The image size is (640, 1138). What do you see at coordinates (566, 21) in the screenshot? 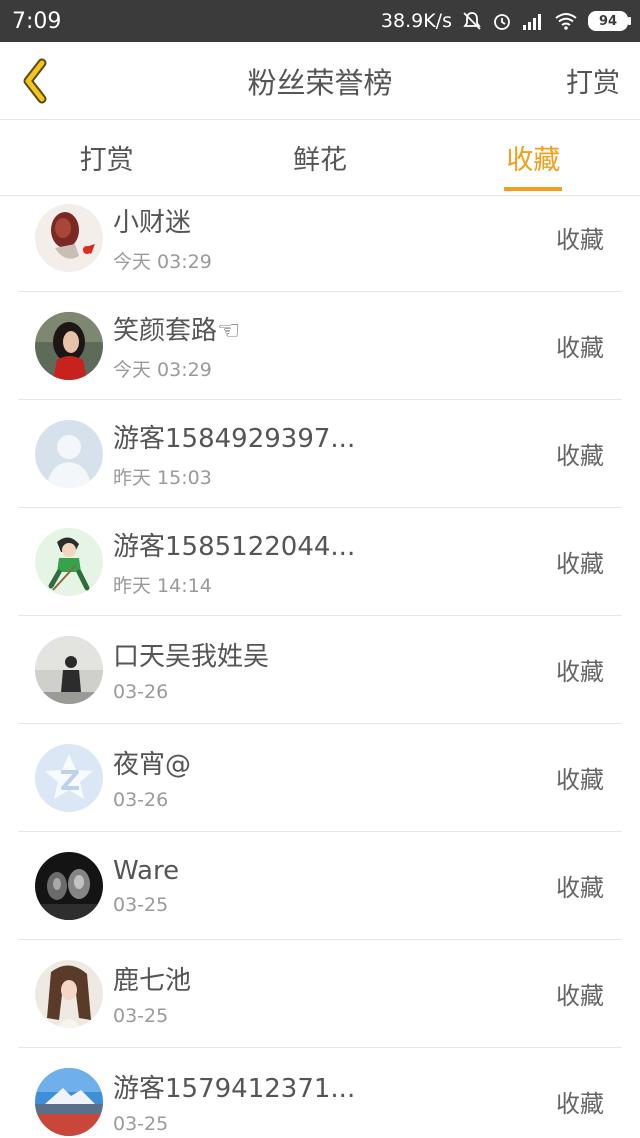
I see `wifi-icon` at bounding box center [566, 21].